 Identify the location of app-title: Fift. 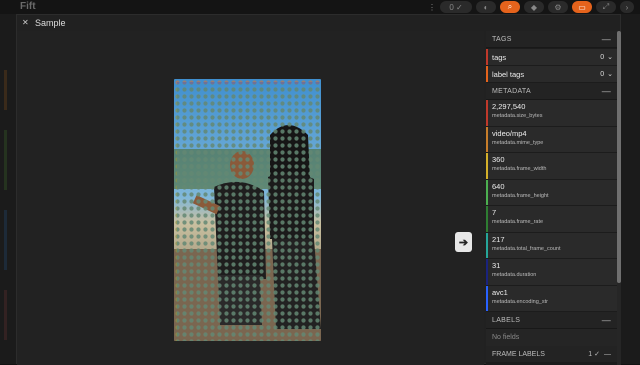
(28, 6).